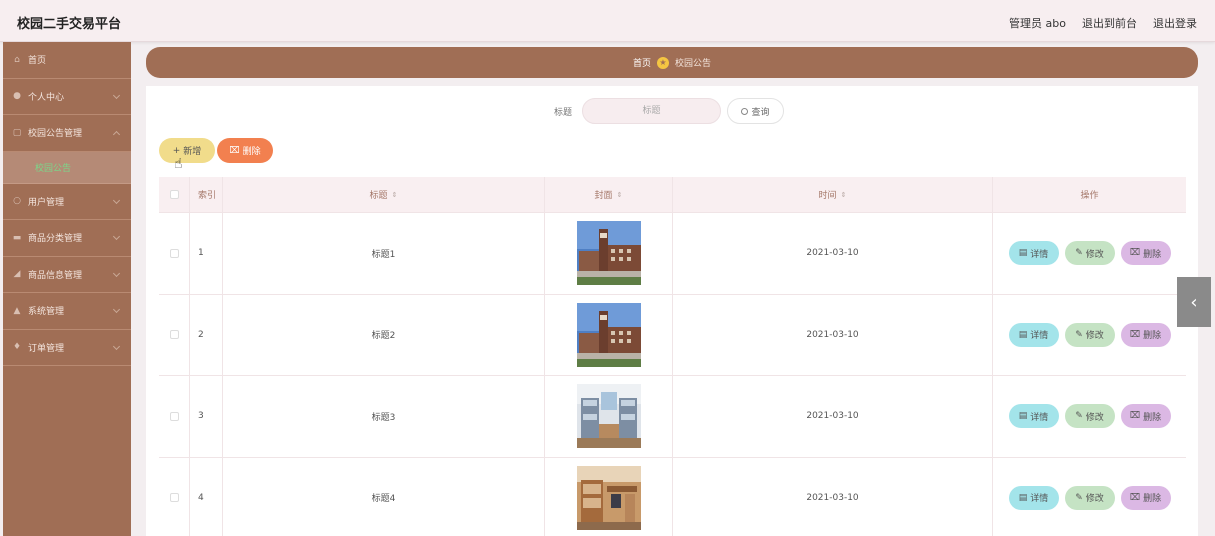  I want to click on row-title: 标题1, so click(384, 253).